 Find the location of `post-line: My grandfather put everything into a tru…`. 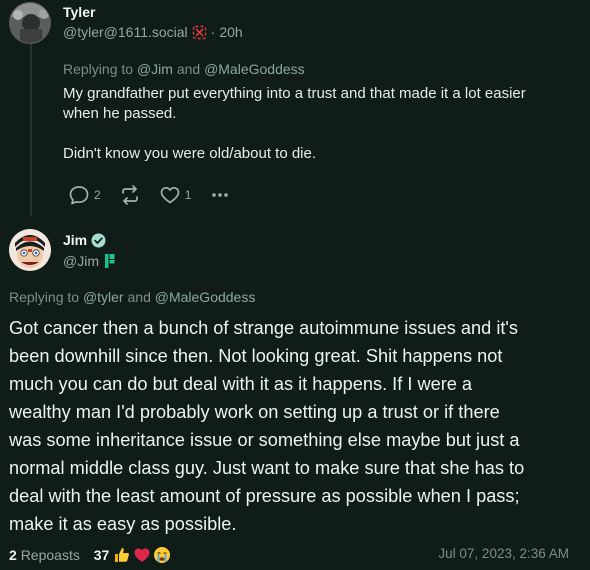

post-line: My grandfather put everything into a tru… is located at coordinates (294, 93).